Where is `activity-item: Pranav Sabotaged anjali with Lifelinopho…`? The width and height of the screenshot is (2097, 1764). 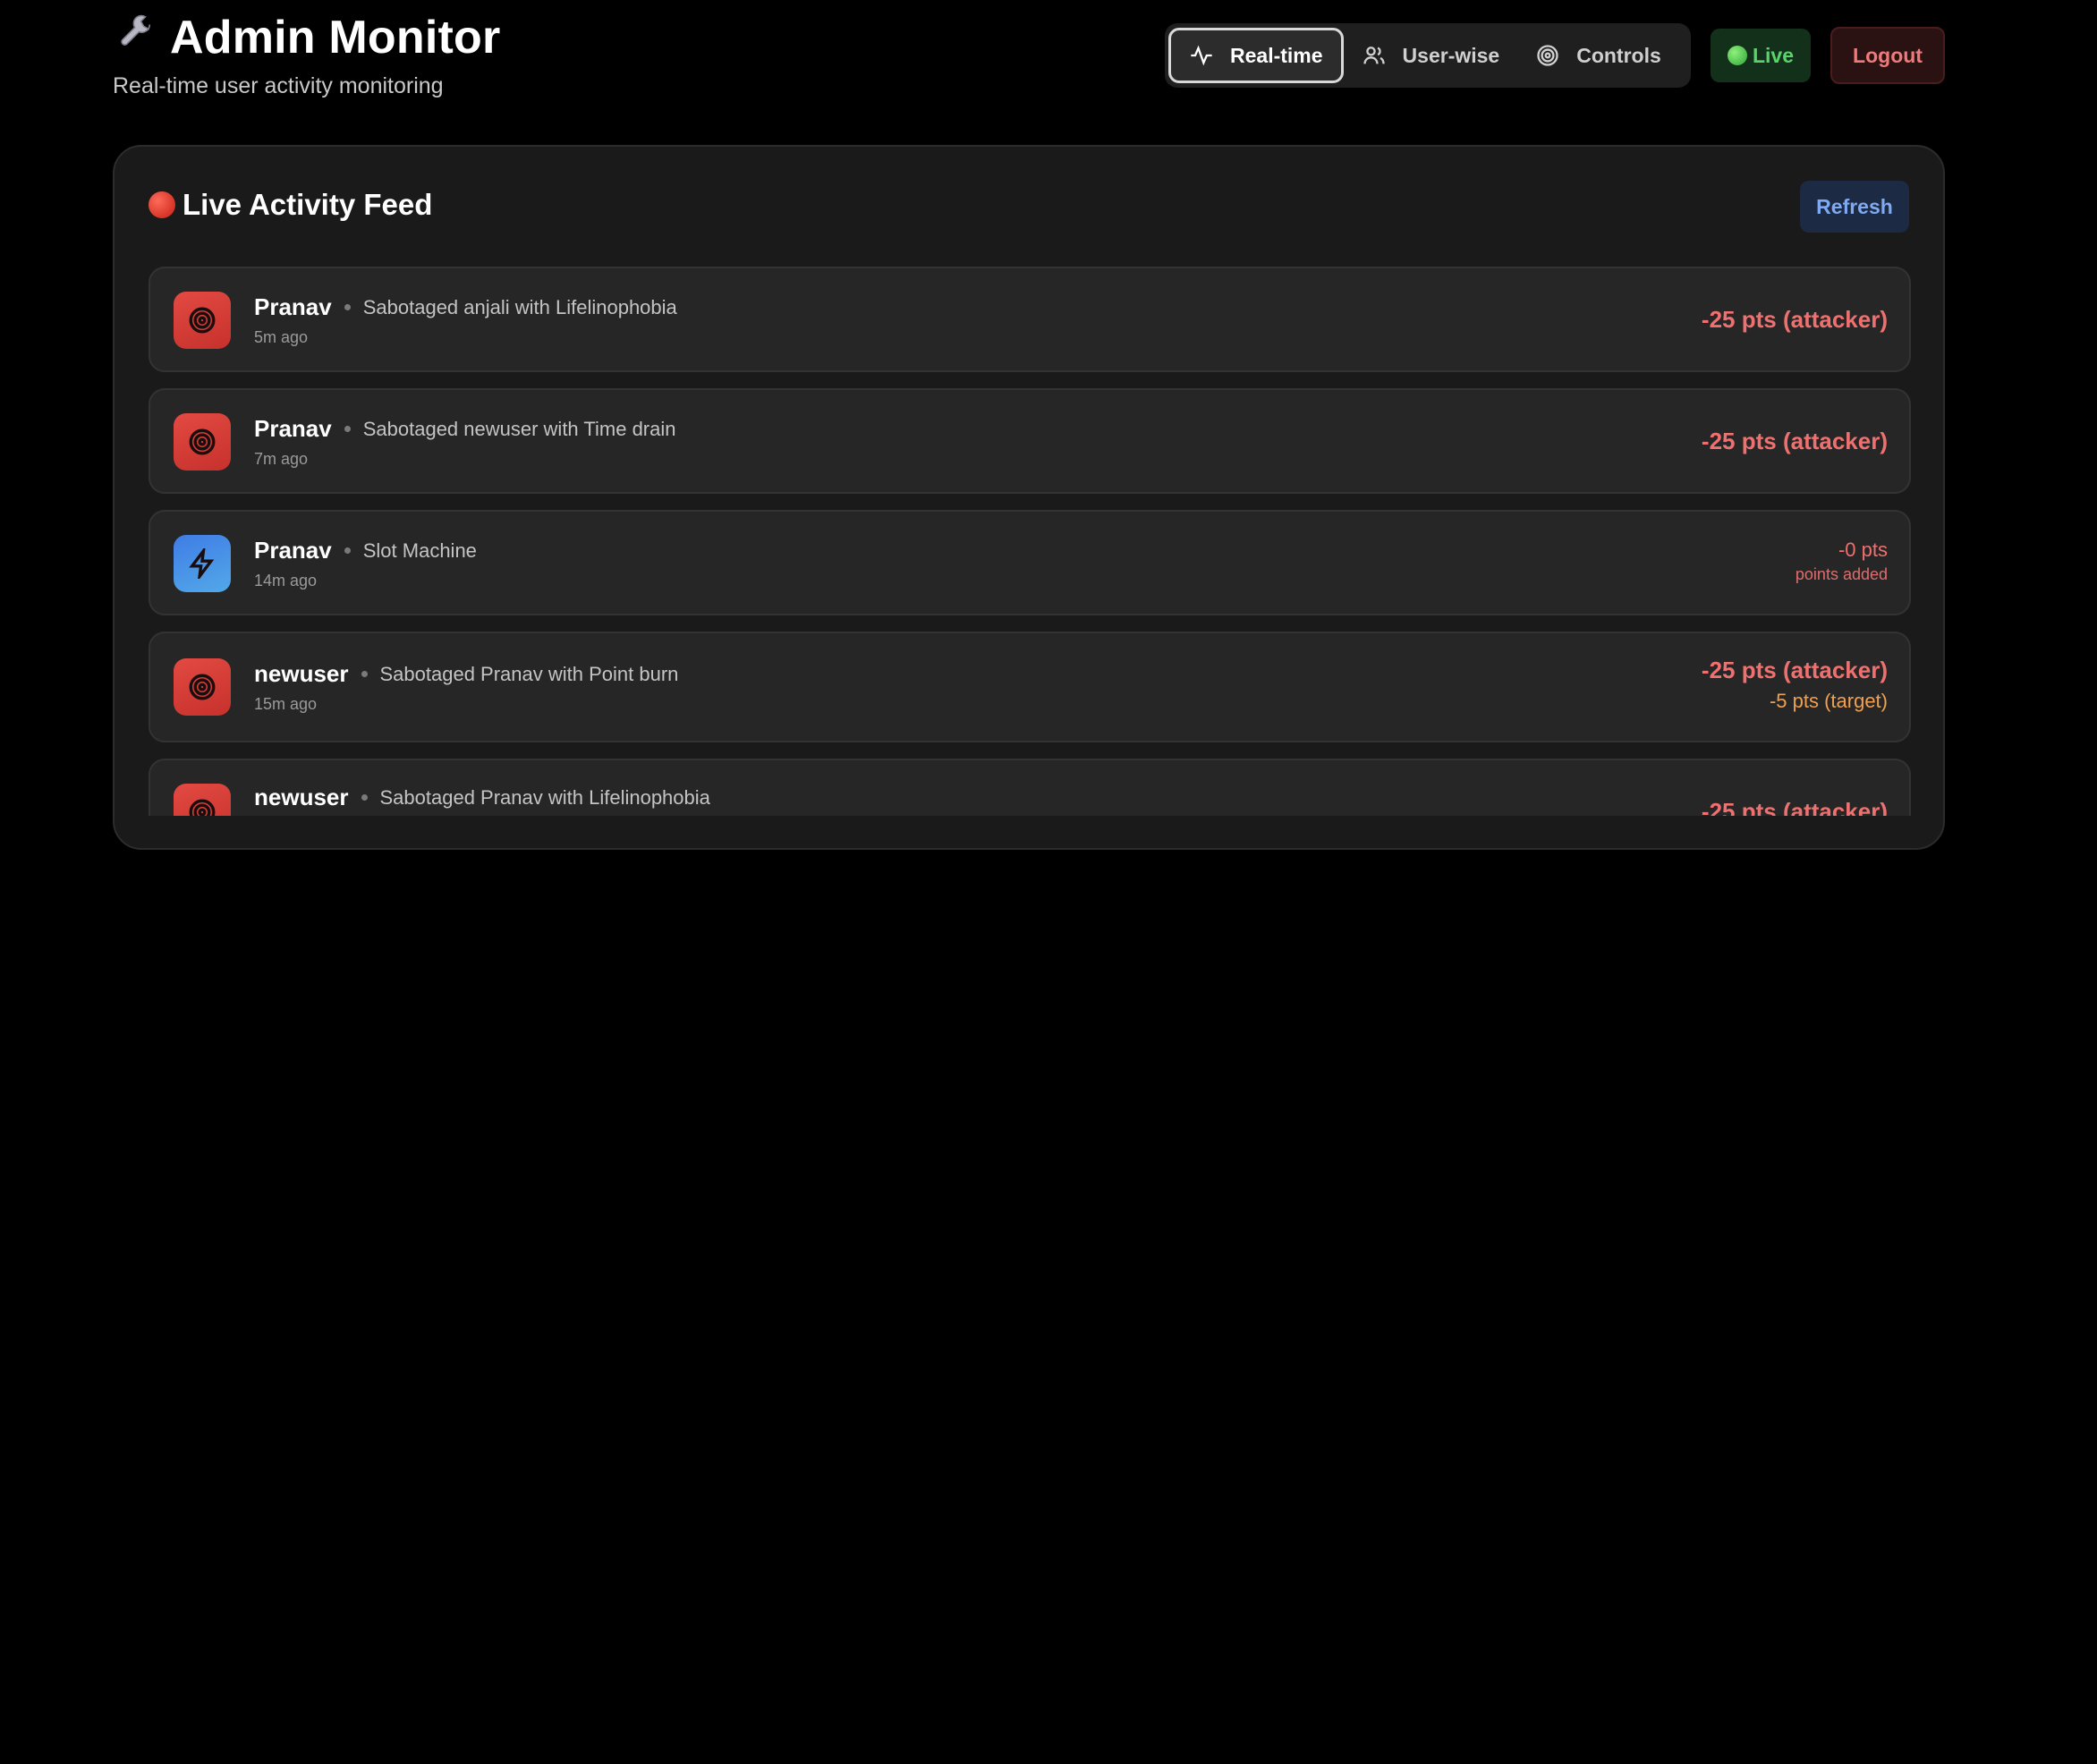 activity-item: Pranav Sabotaged anjali with Lifelinopho… is located at coordinates (1030, 319).